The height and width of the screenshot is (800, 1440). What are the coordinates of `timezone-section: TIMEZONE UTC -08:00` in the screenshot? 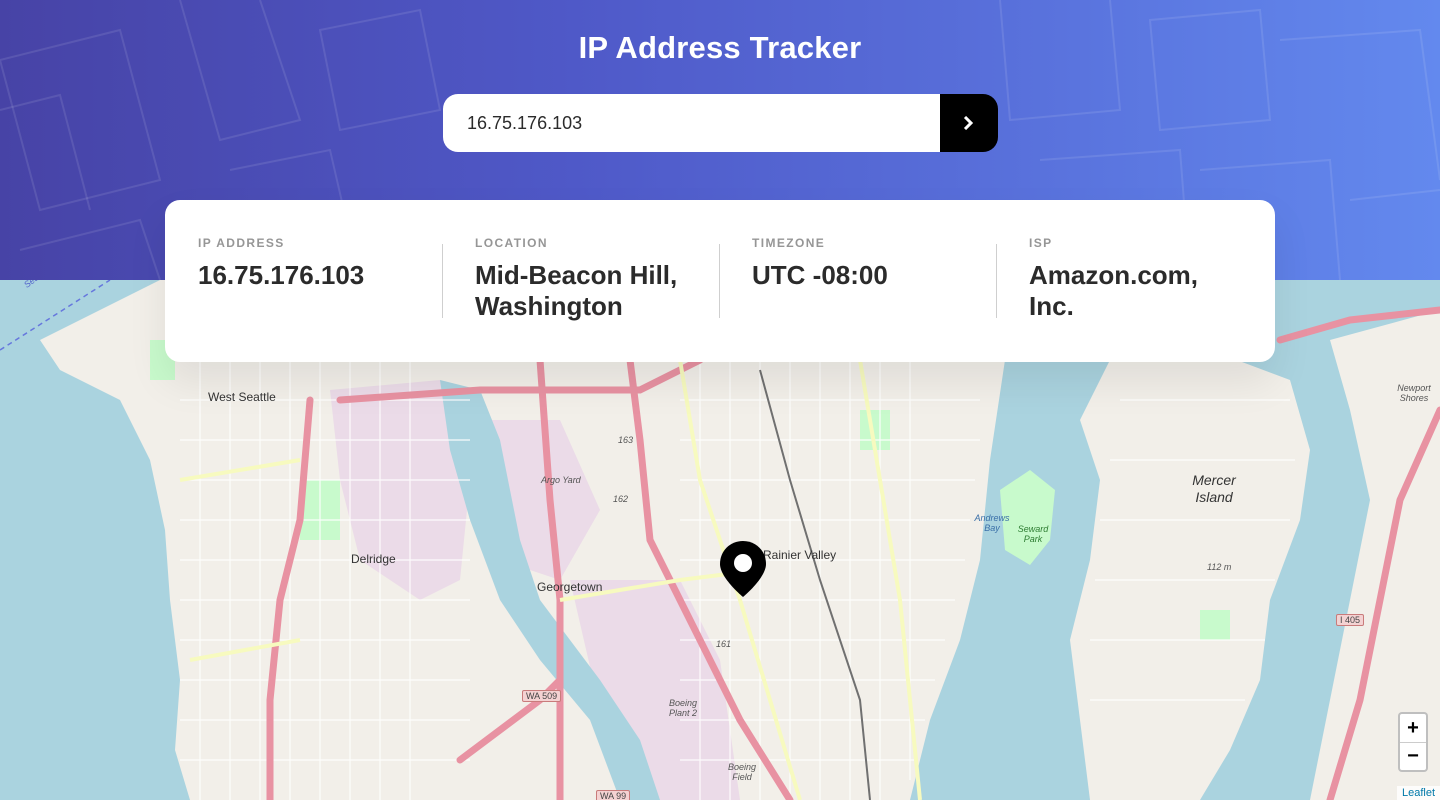 It's located at (857, 299).